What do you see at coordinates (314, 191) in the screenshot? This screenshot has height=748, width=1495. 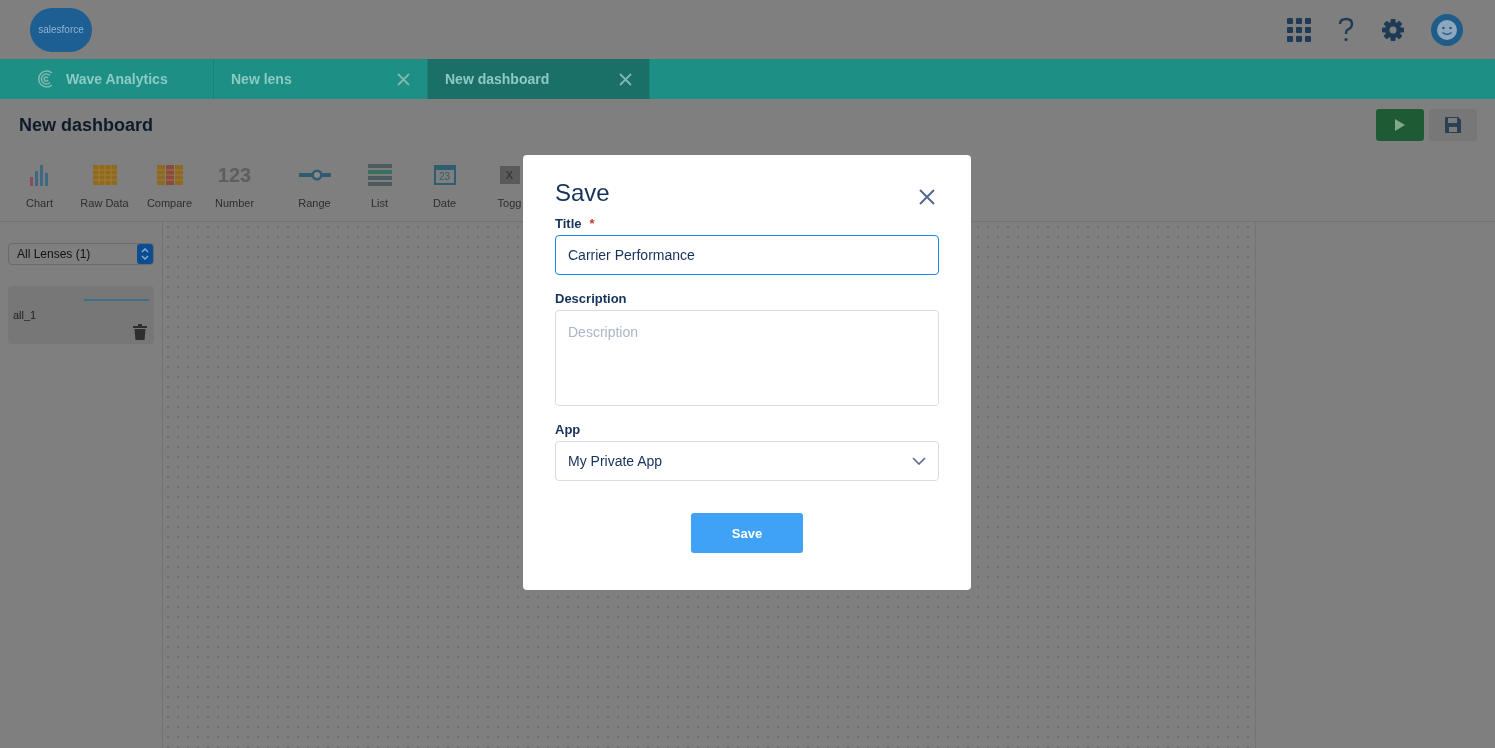 I see `widget-tool: Range` at bounding box center [314, 191].